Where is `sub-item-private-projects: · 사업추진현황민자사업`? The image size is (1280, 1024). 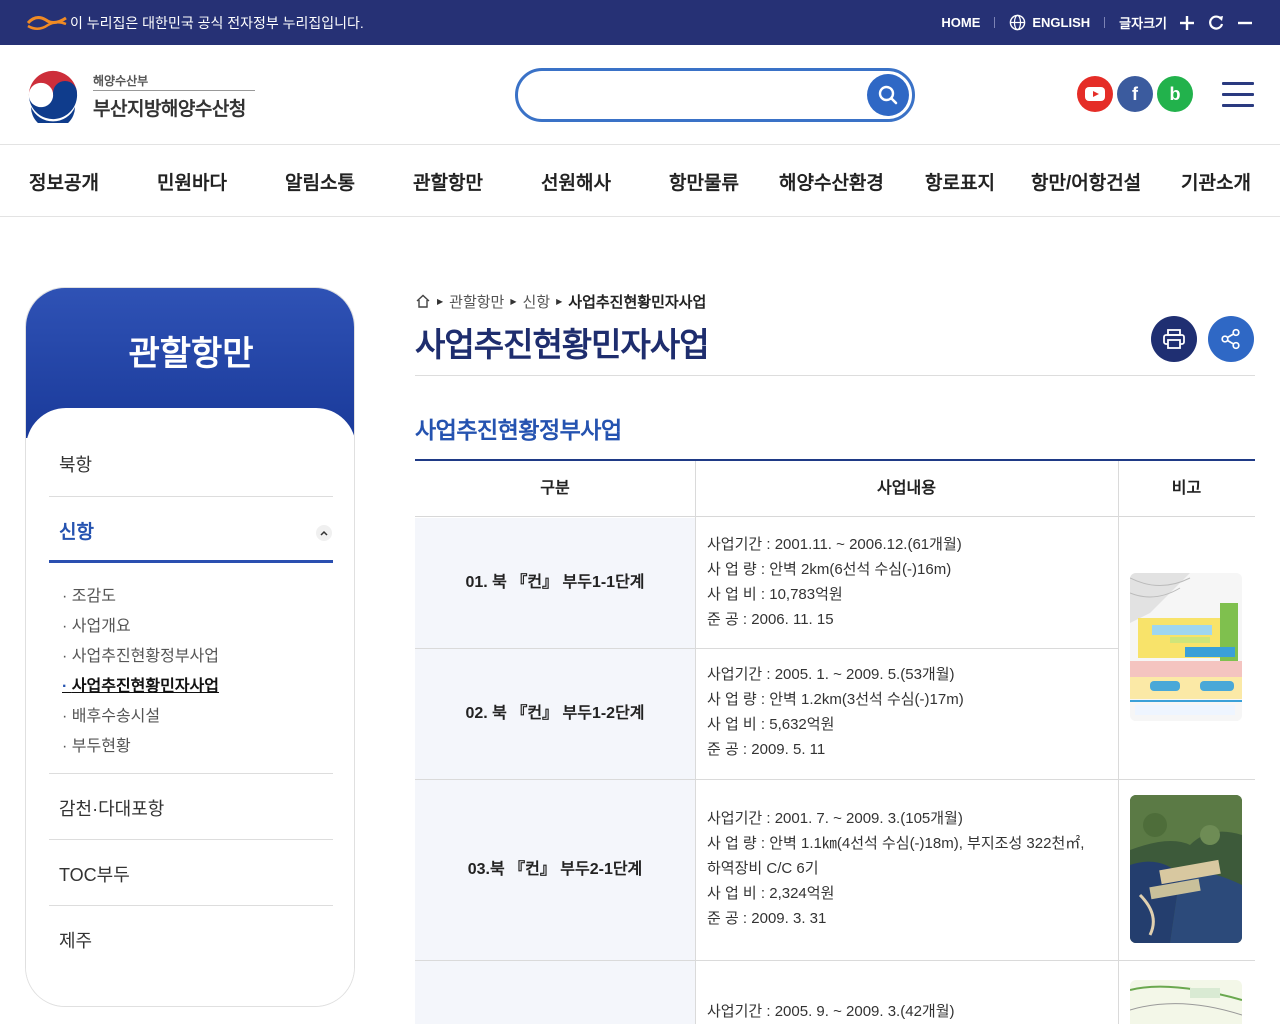
sub-item-private-projects: · 사업추진현황민자사업 is located at coordinates (140, 684).